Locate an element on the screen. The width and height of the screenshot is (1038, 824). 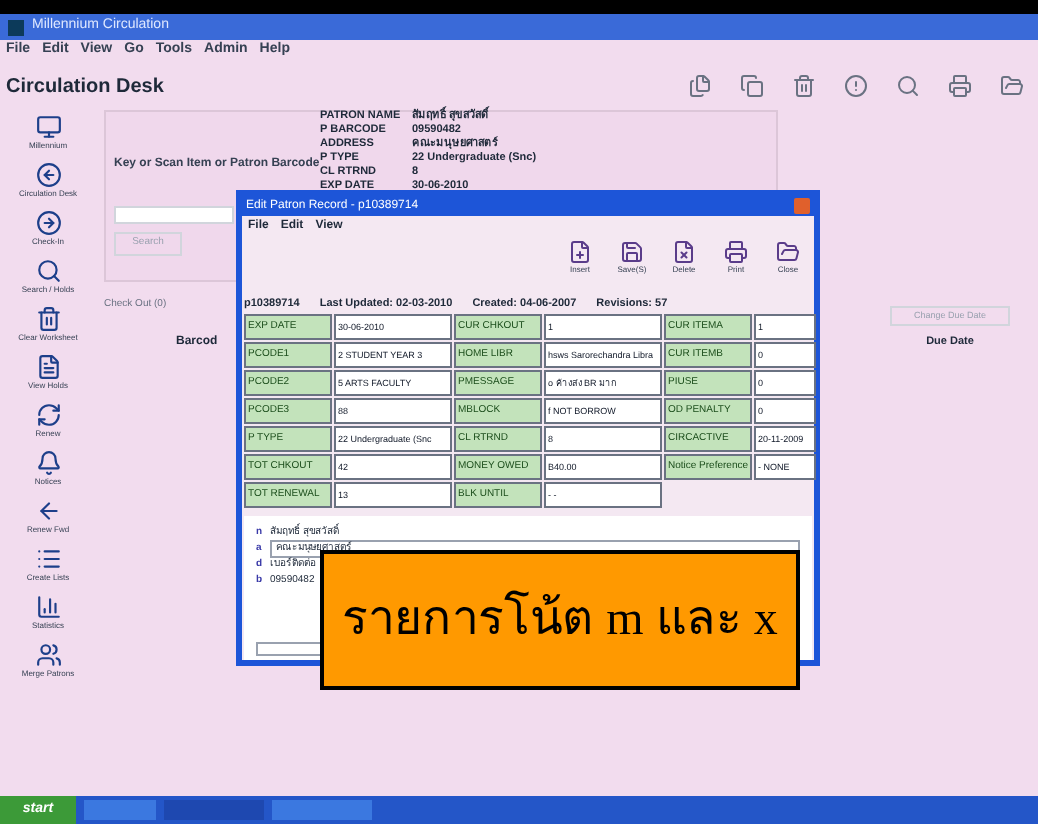
list-icon is located at coordinates (48, 559).